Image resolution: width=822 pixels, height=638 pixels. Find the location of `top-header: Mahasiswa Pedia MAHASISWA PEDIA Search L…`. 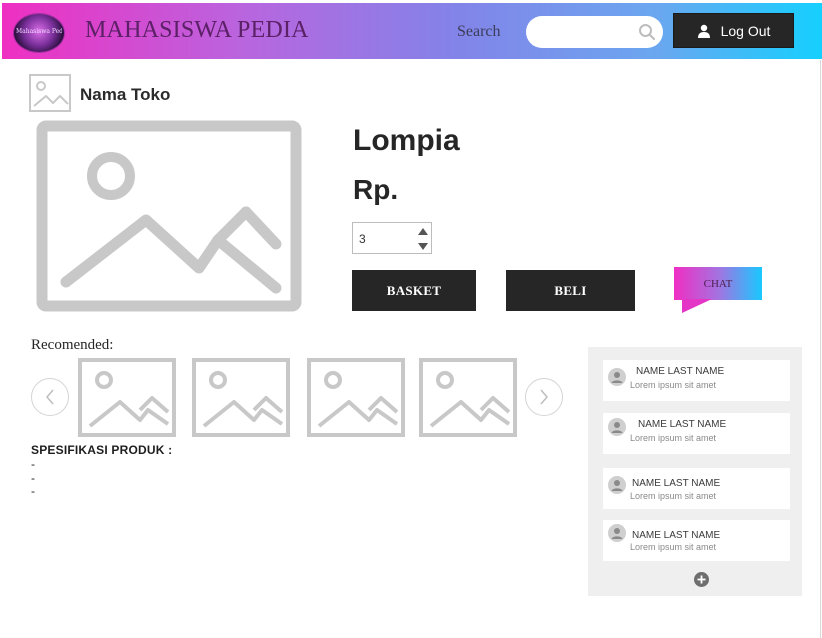

top-header: Mahasiswa Pedia MAHASISWA PEDIA Search L… is located at coordinates (412, 31).